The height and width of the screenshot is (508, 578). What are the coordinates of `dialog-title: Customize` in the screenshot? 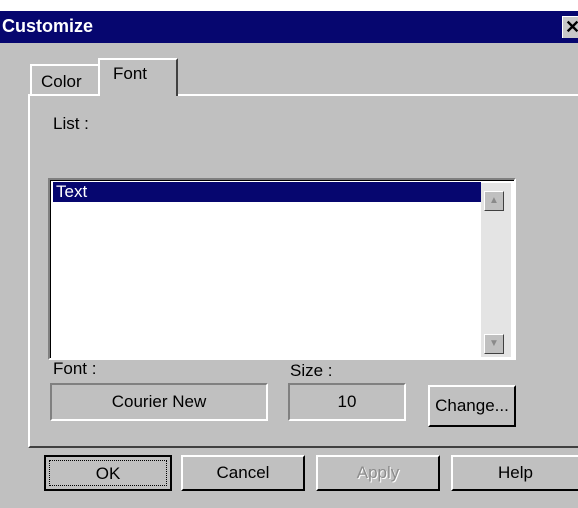 It's located at (48, 26).